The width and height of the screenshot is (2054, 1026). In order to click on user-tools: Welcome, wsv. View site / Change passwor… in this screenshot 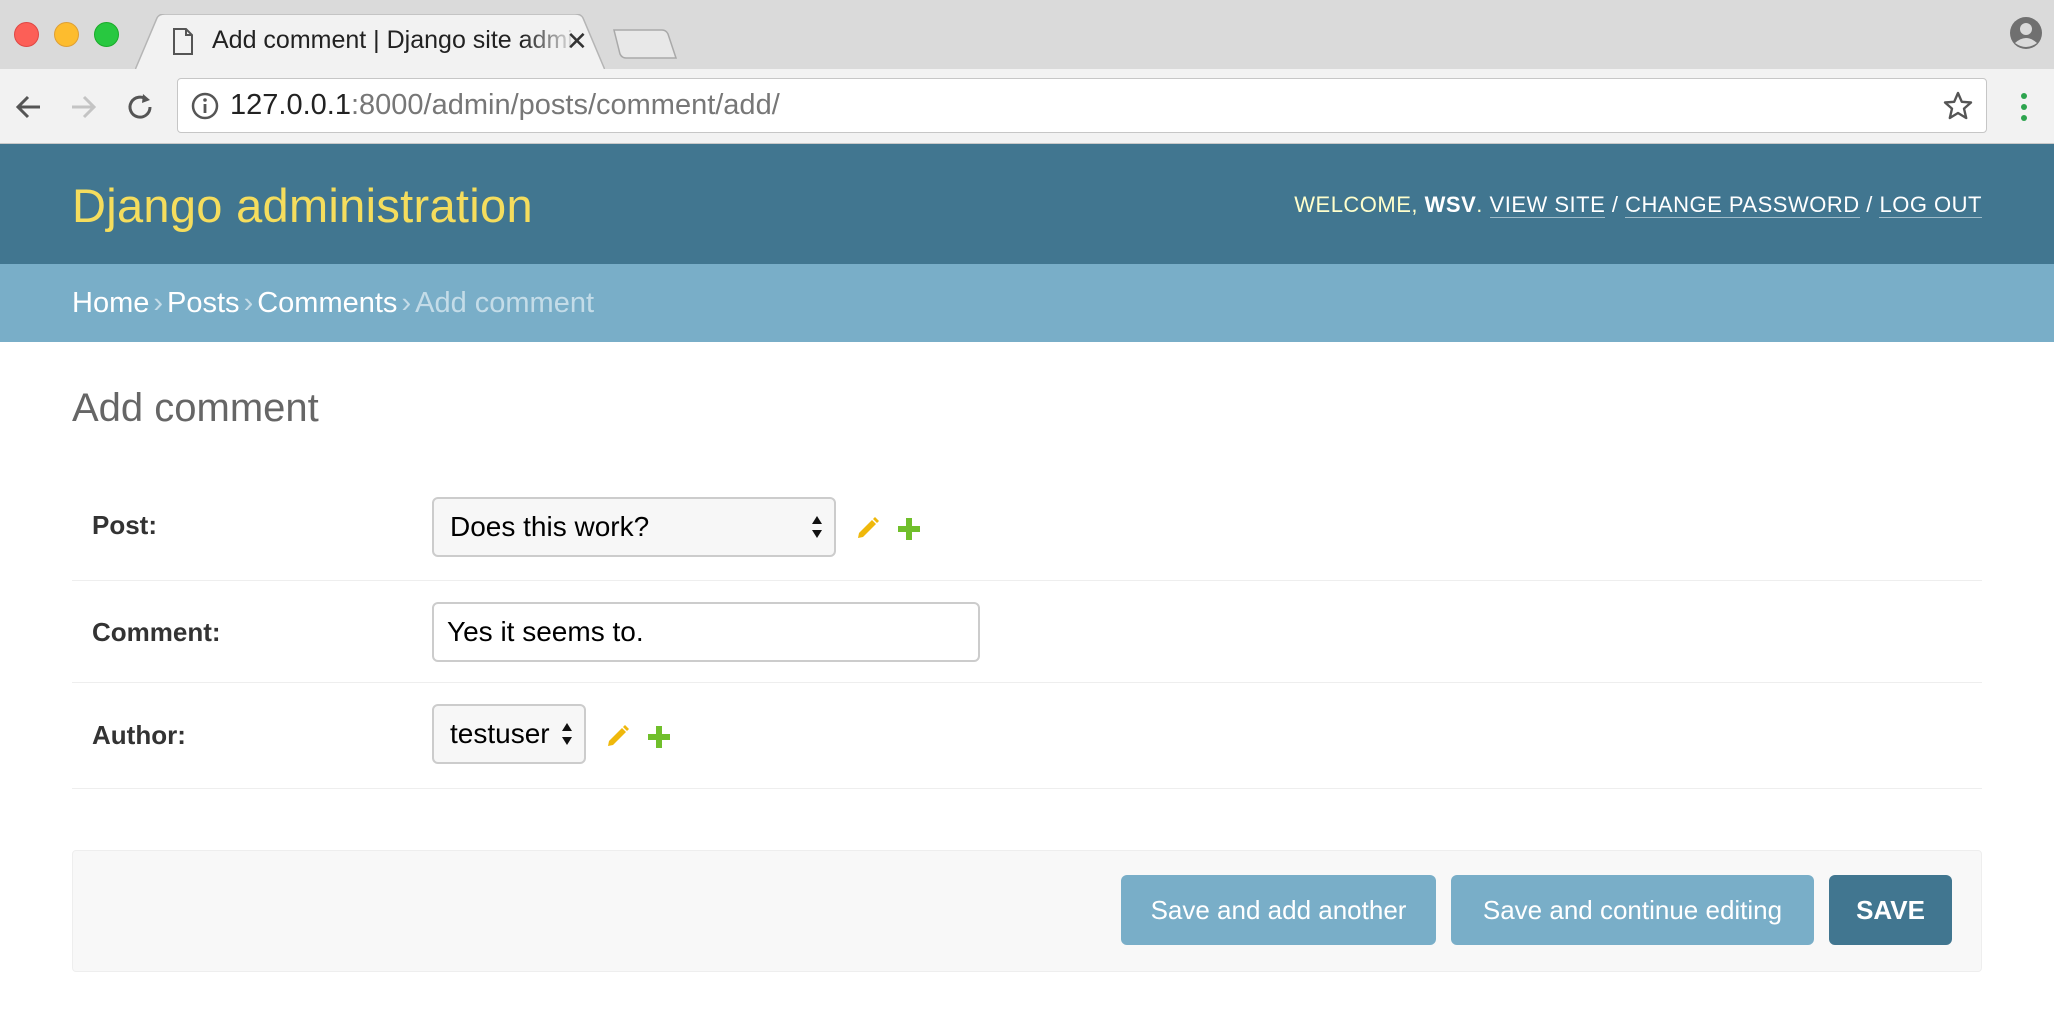, I will do `click(1638, 205)`.